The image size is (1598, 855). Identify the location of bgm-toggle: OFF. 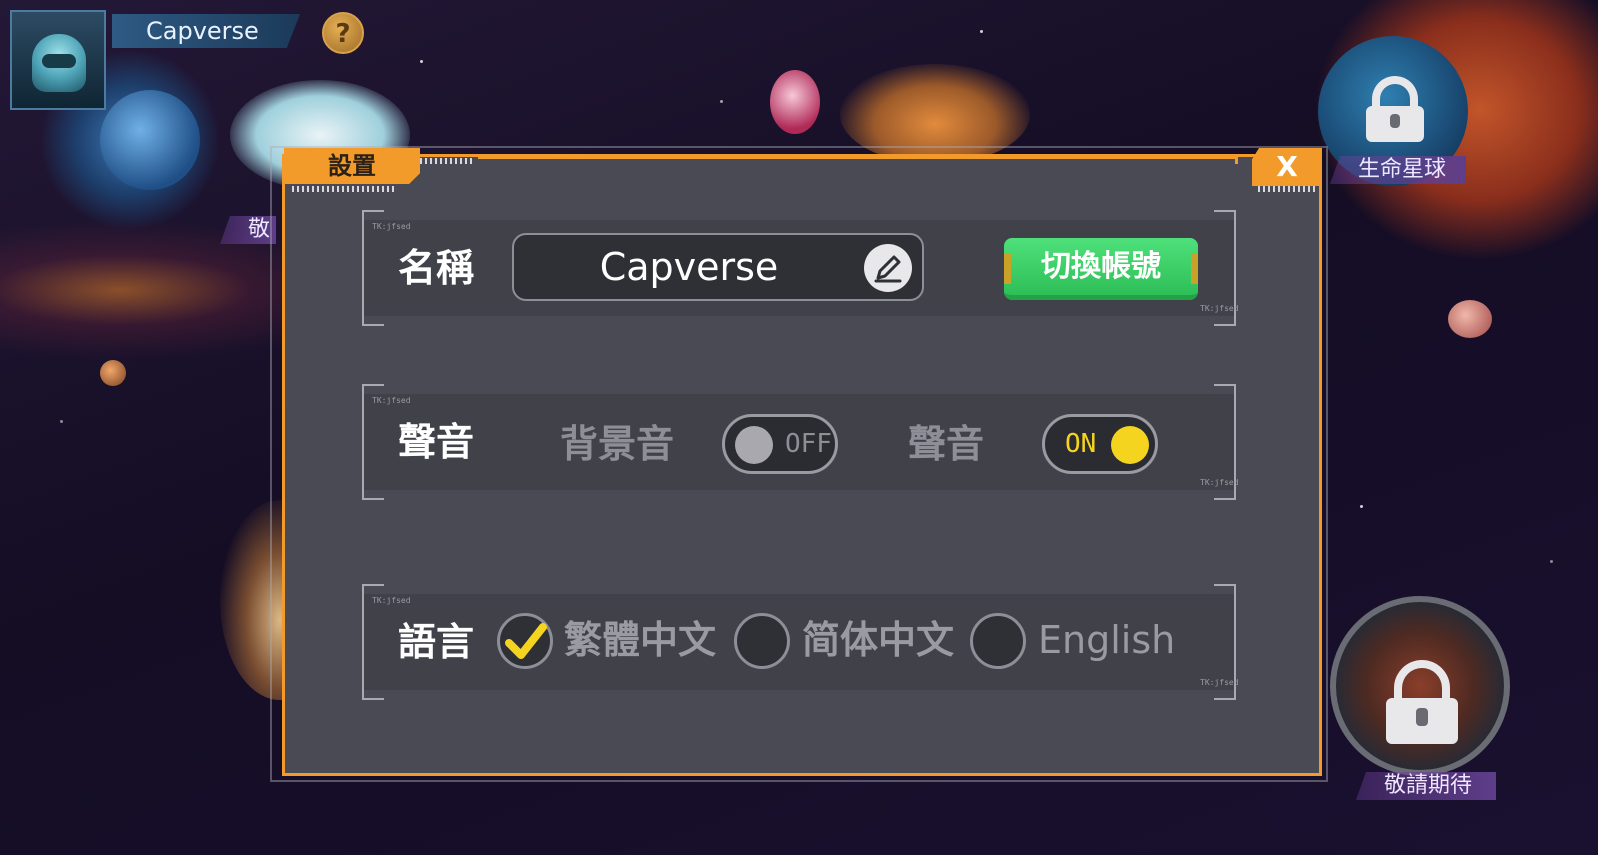
(780, 444).